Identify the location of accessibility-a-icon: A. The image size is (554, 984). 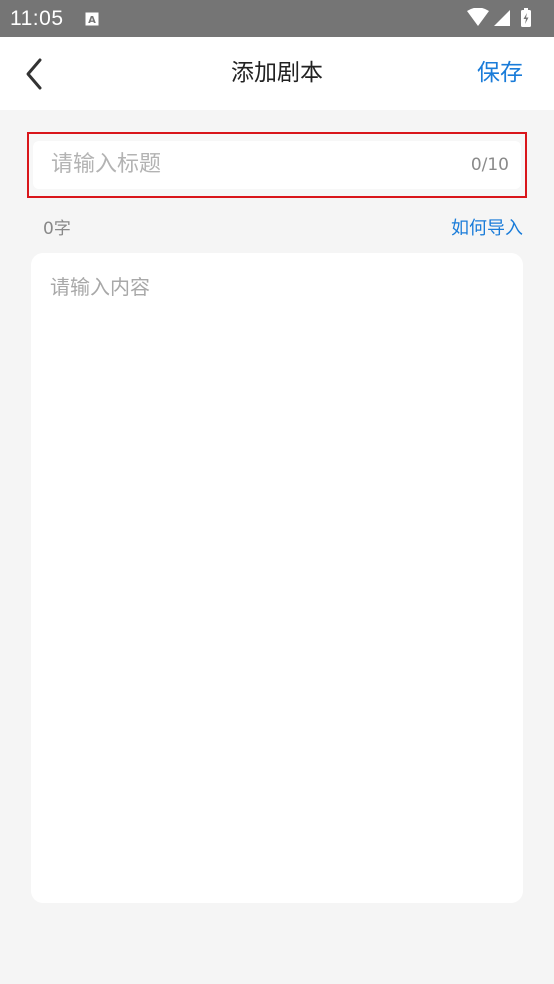
(92, 18).